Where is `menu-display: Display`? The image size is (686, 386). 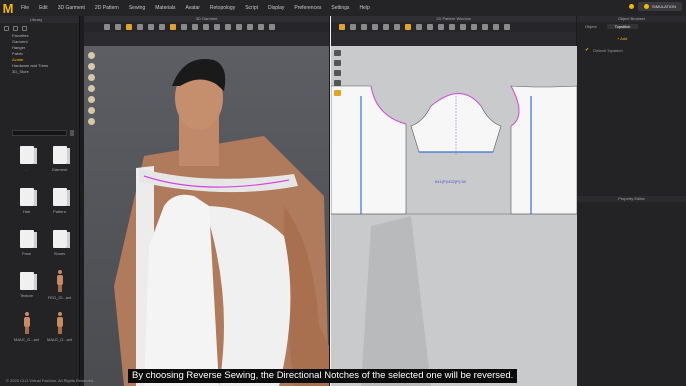 menu-display: Display is located at coordinates (276, 8).